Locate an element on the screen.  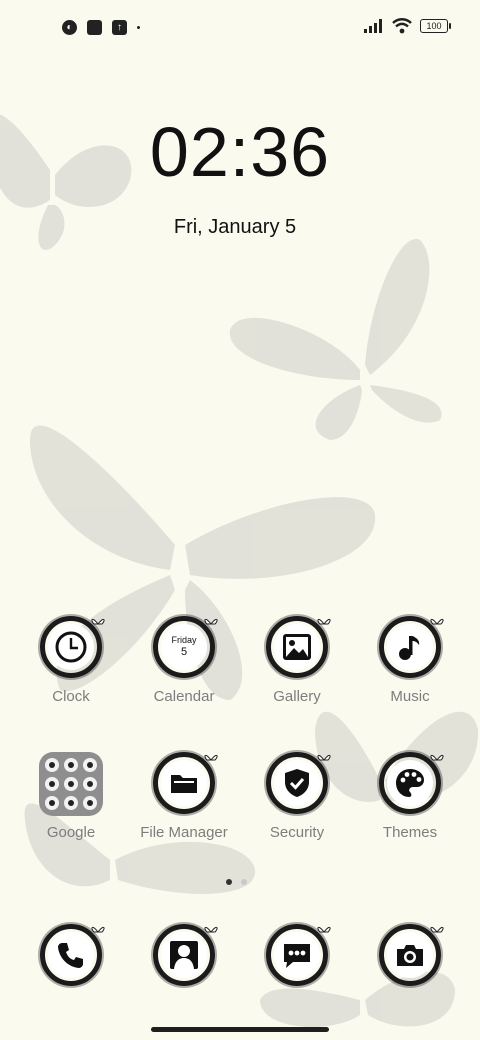
phone-icon is located at coordinates (70, 955).